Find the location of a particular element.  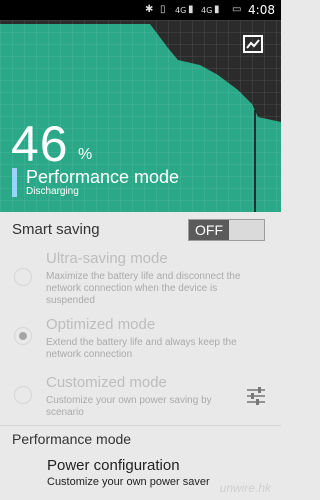

chart-view-button is located at coordinates (253, 44).